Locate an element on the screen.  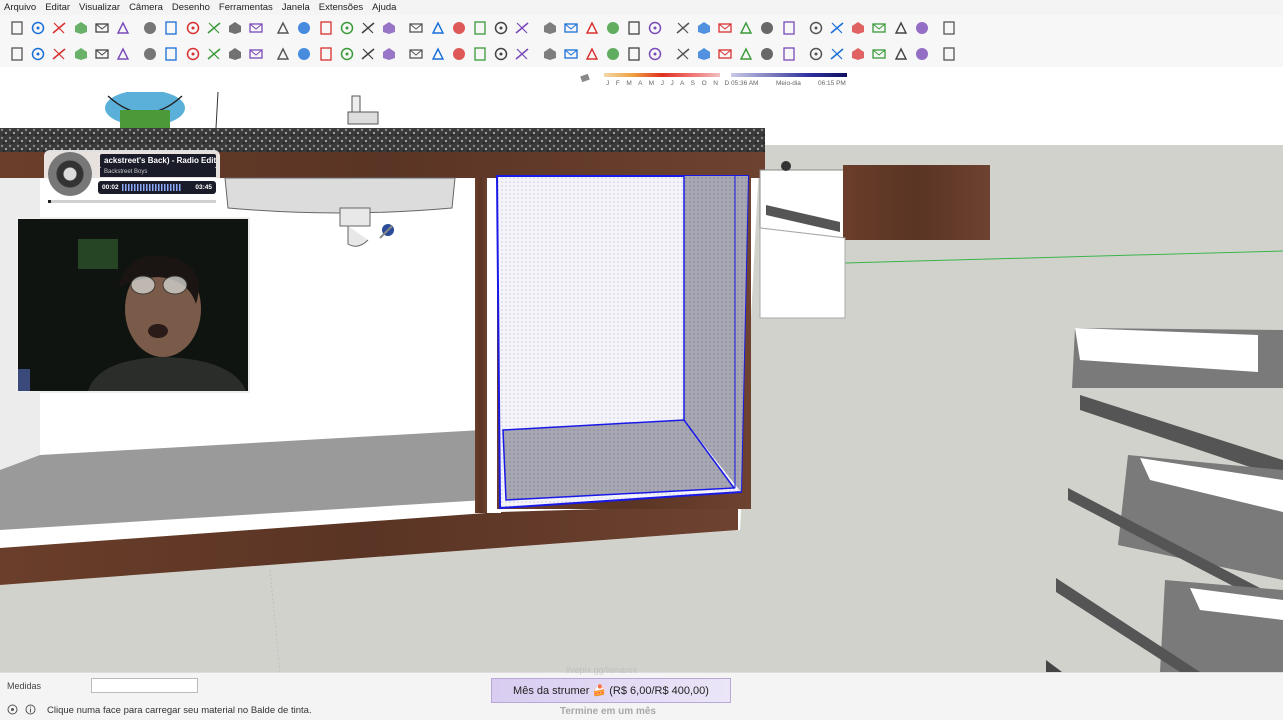
paste-icon is located at coordinates (123, 28).